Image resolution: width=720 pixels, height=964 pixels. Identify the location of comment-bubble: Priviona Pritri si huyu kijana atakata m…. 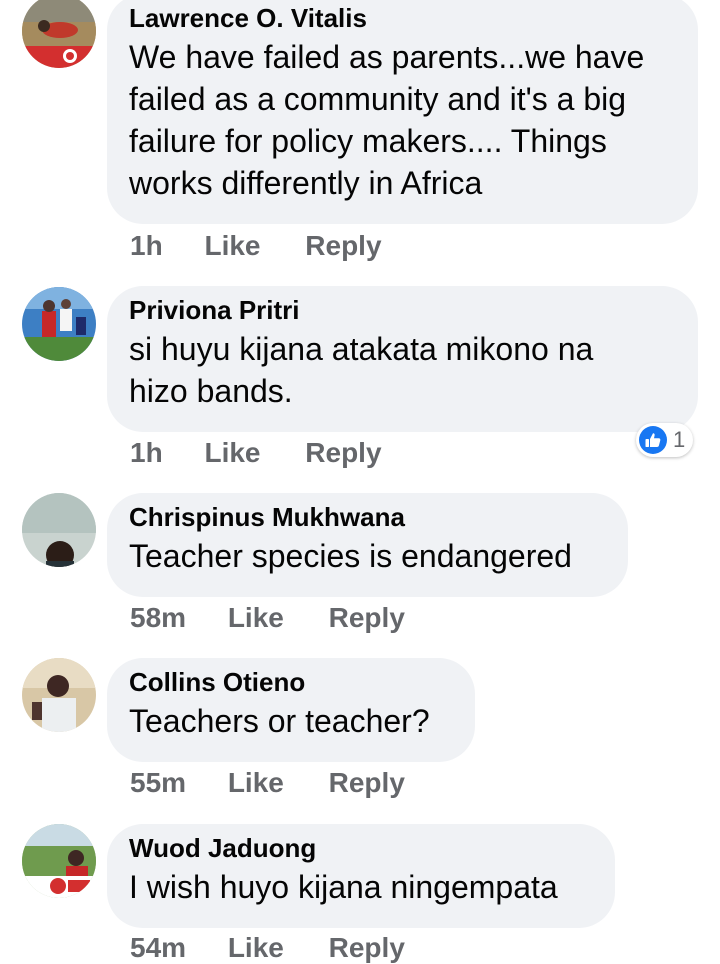
(402, 359).